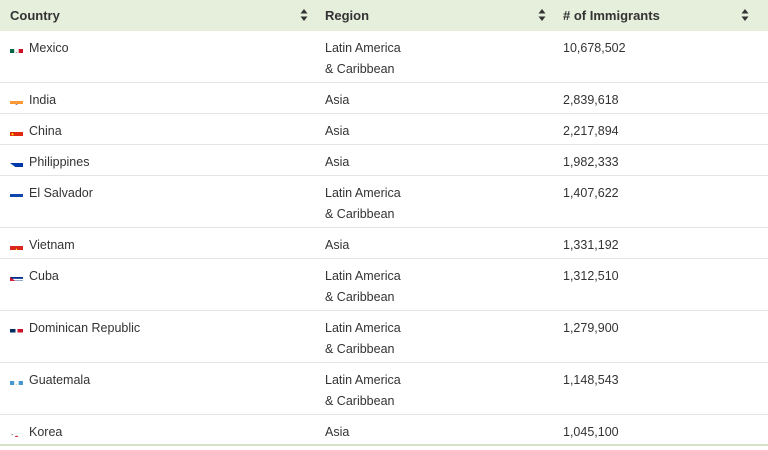  I want to click on country-column-header: Country, so click(157, 15).